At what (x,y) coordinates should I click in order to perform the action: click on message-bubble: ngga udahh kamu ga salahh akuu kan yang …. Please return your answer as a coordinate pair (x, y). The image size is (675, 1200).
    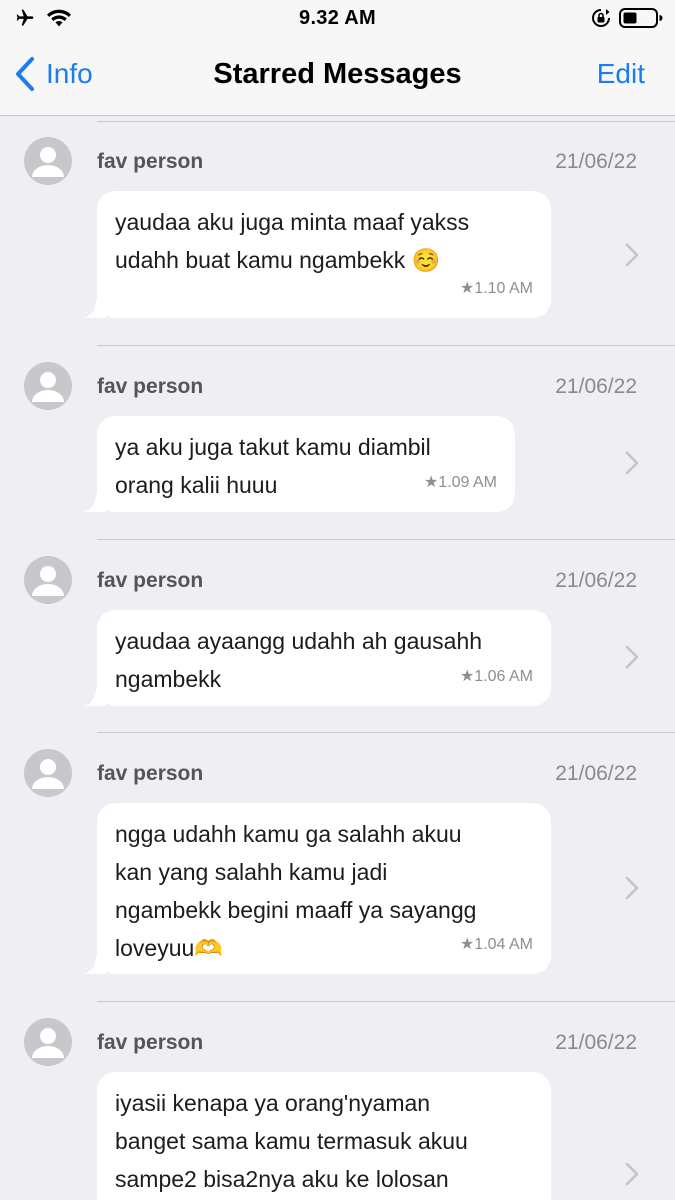
    Looking at the image, I should click on (317, 888).